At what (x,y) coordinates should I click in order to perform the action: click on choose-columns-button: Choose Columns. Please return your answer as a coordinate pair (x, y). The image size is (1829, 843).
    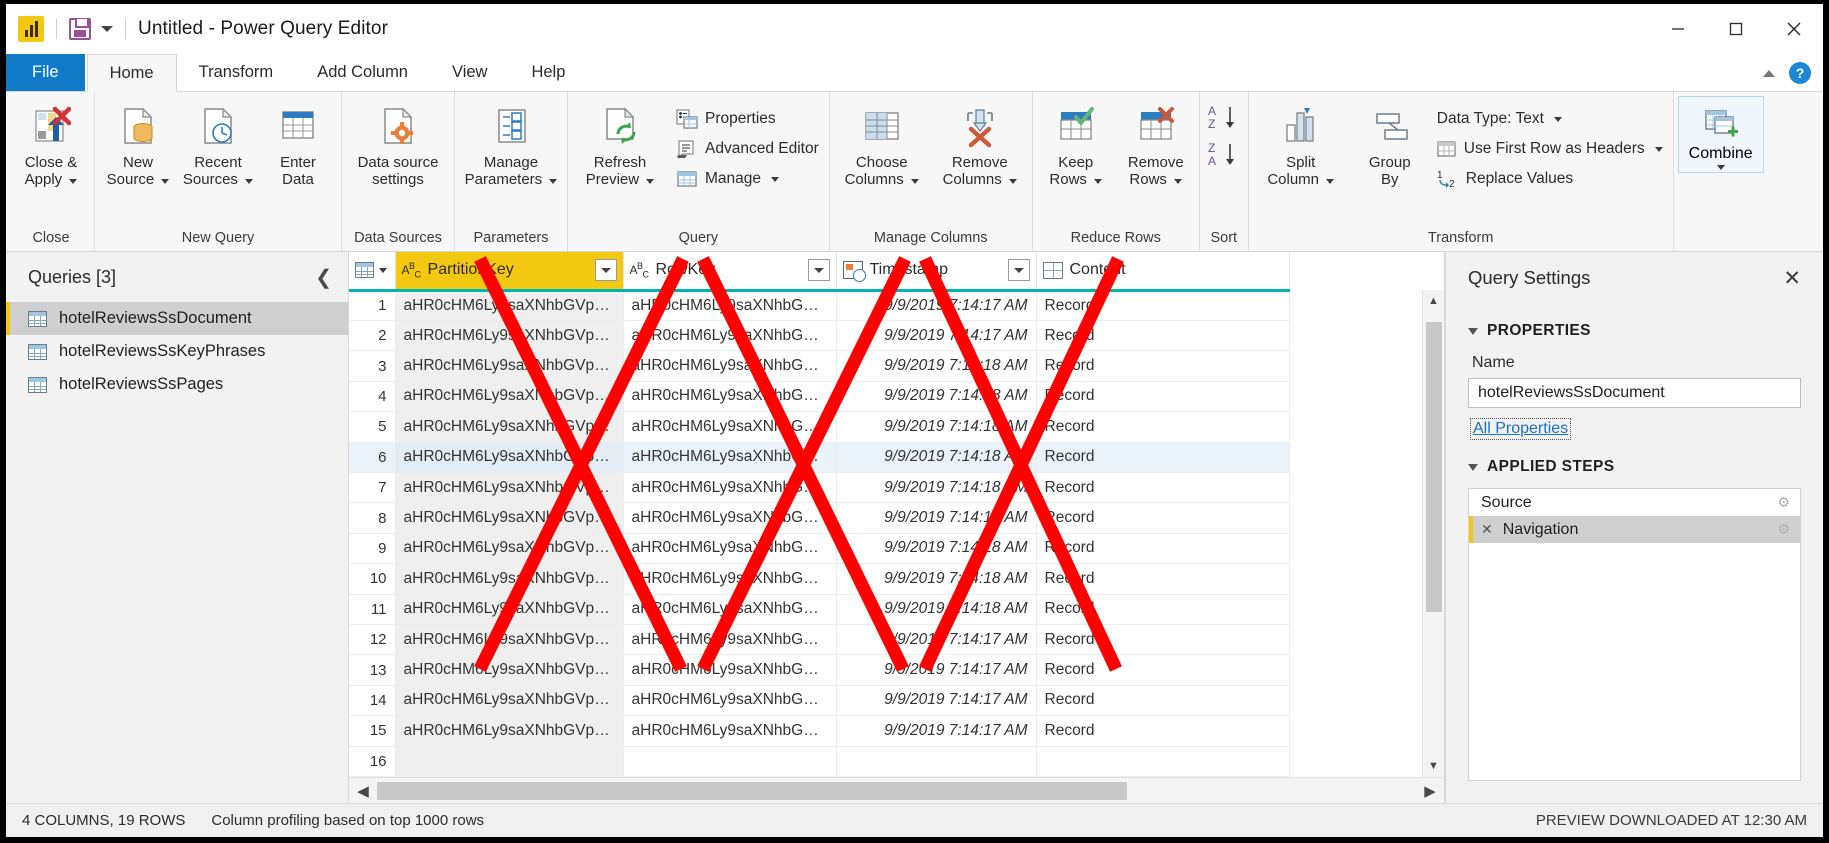
    Looking at the image, I should click on (882, 143).